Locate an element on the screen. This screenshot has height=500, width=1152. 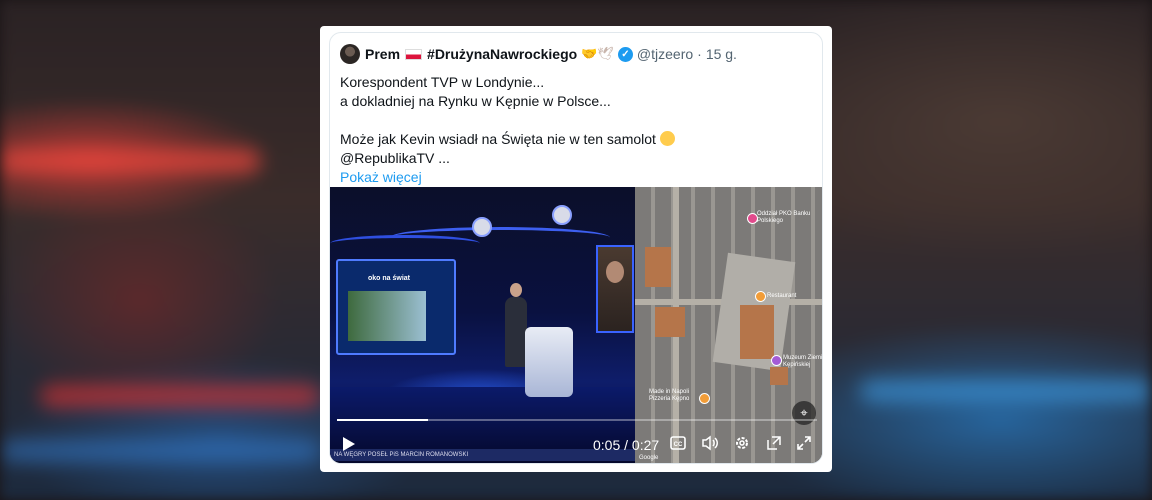
show-more-link: Pokaż więcej is located at coordinates (577, 177).